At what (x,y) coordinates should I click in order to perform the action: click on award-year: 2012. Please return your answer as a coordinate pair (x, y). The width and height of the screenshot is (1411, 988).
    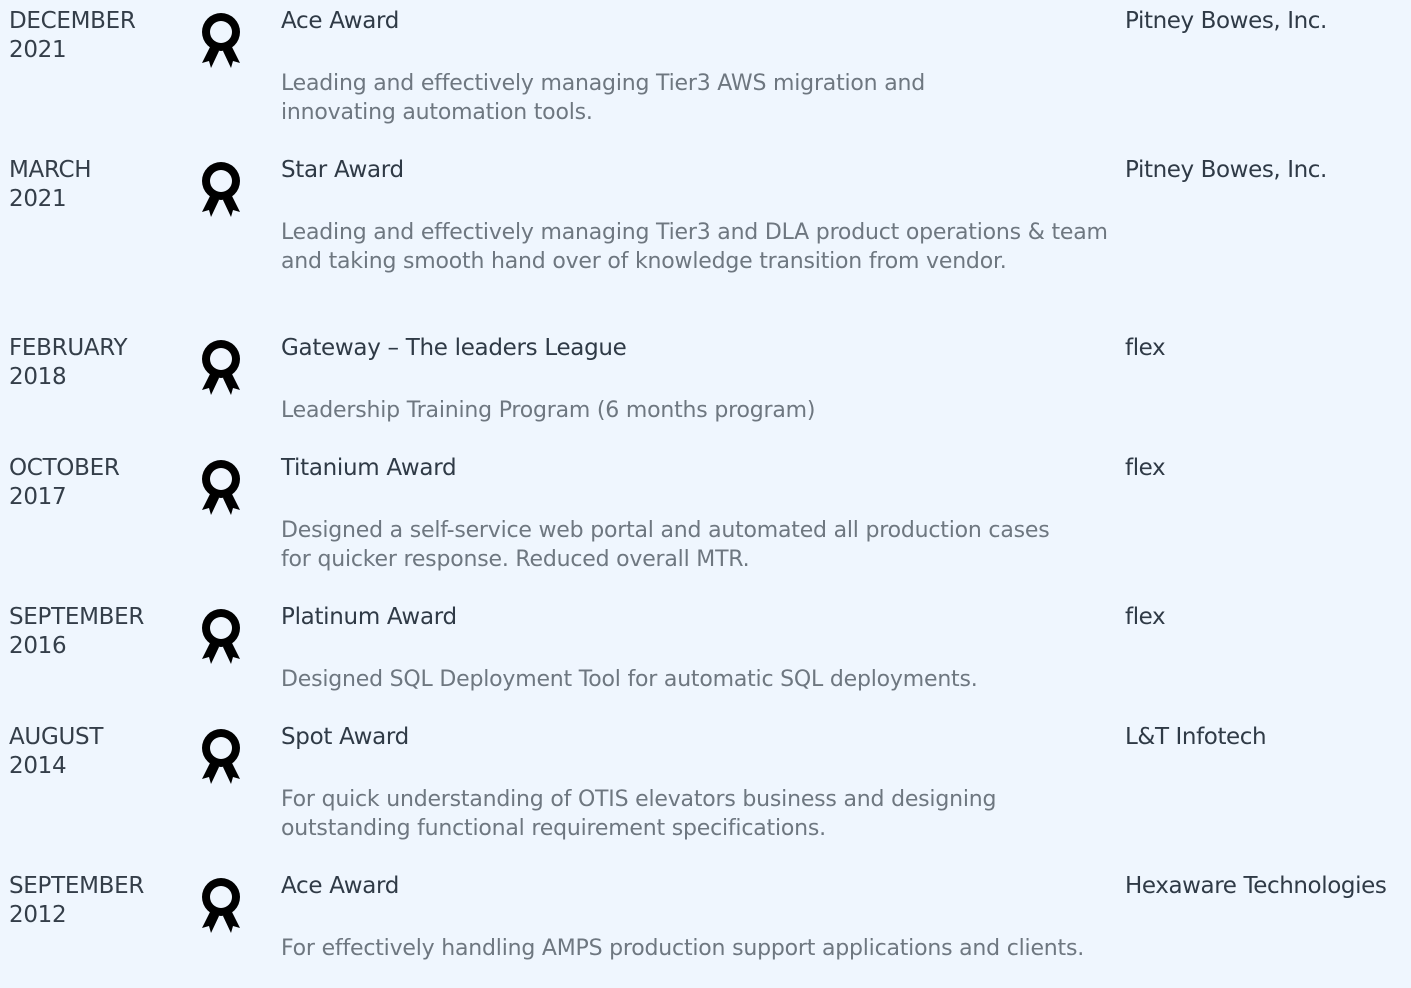
    Looking at the image, I should click on (38, 915).